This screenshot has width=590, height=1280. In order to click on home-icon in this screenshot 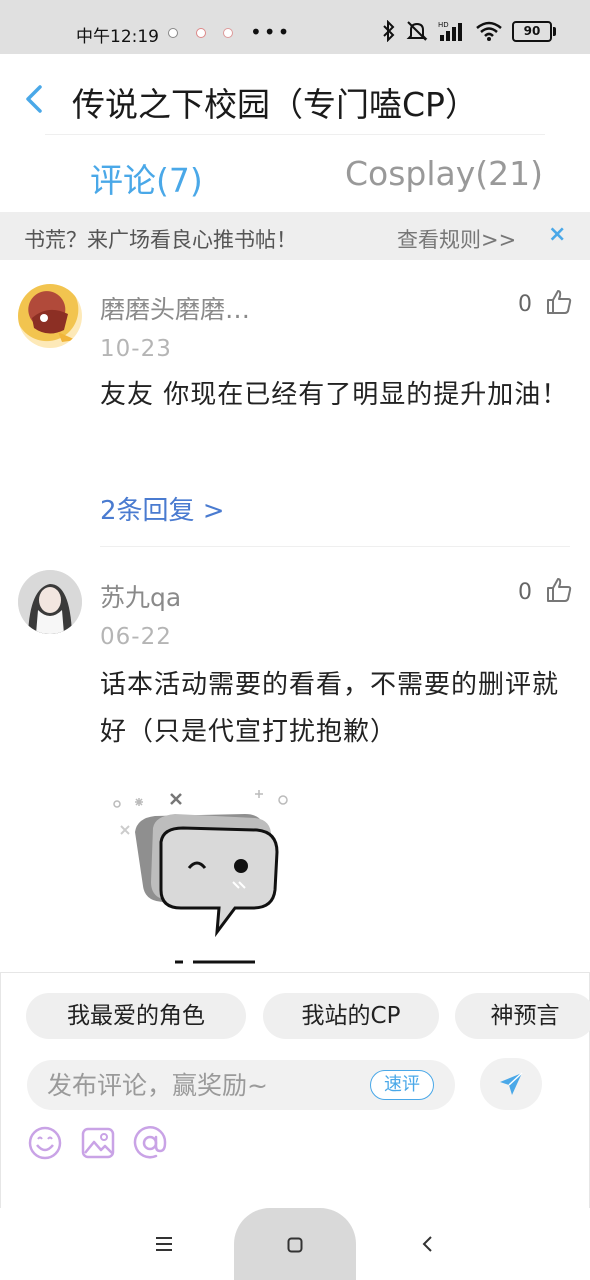, I will do `click(295, 1245)`.